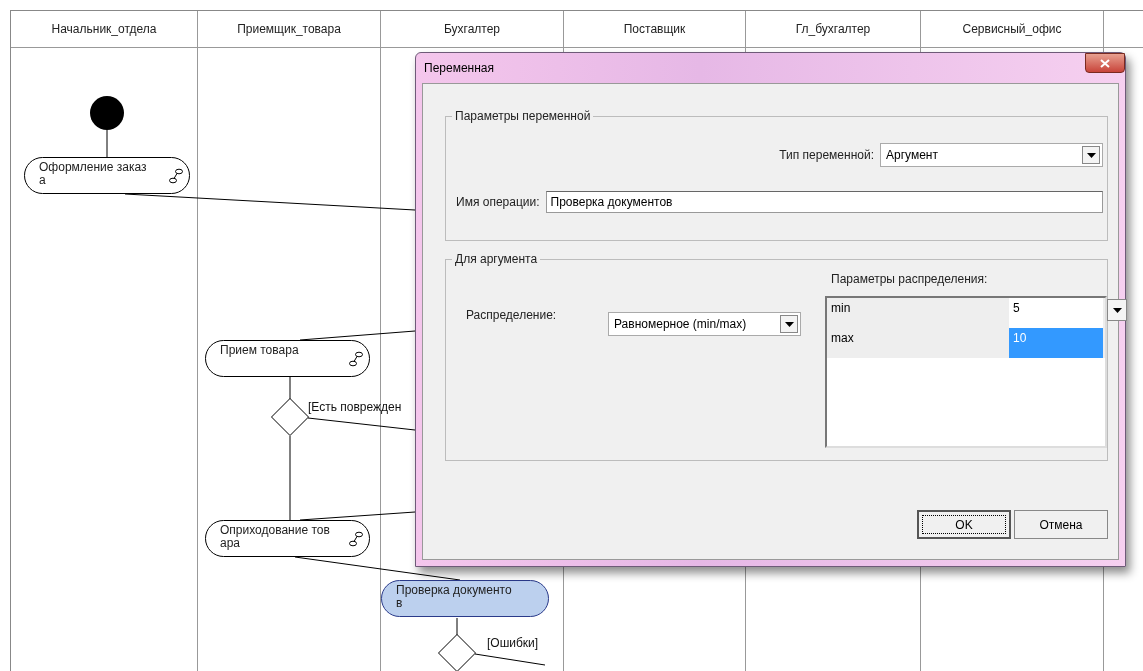  What do you see at coordinates (826, 155) in the screenshot?
I see `field-label: Тип переменной:` at bounding box center [826, 155].